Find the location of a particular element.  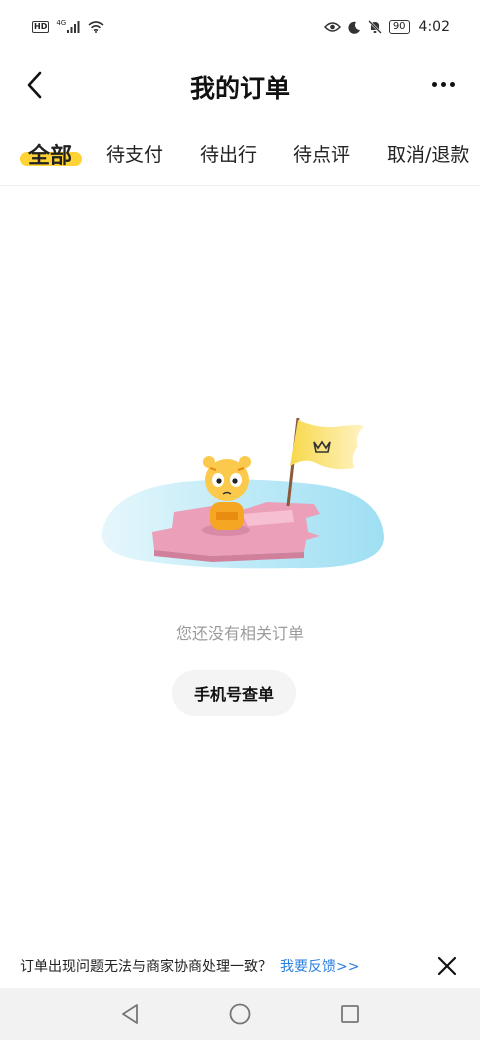

mute-bell-icon is located at coordinates (374, 27).